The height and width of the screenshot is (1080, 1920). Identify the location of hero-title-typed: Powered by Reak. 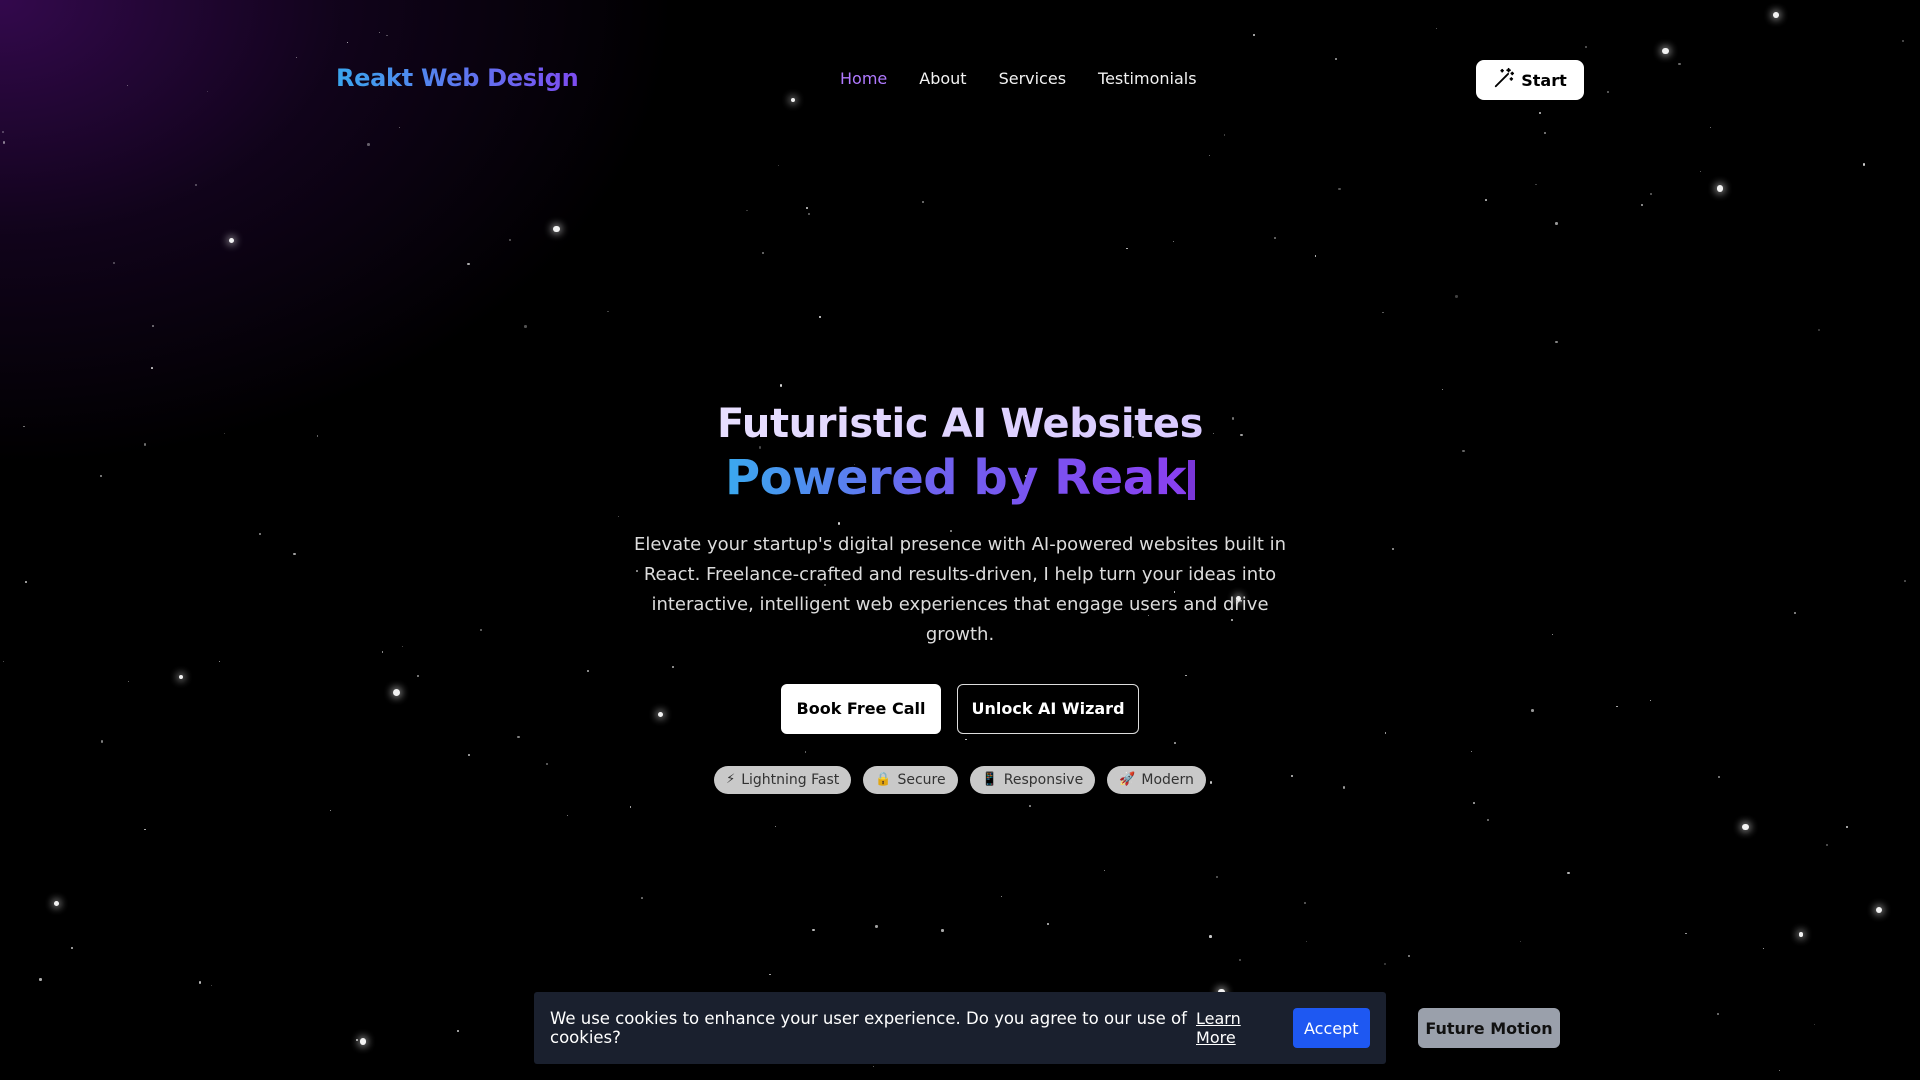
(955, 478).